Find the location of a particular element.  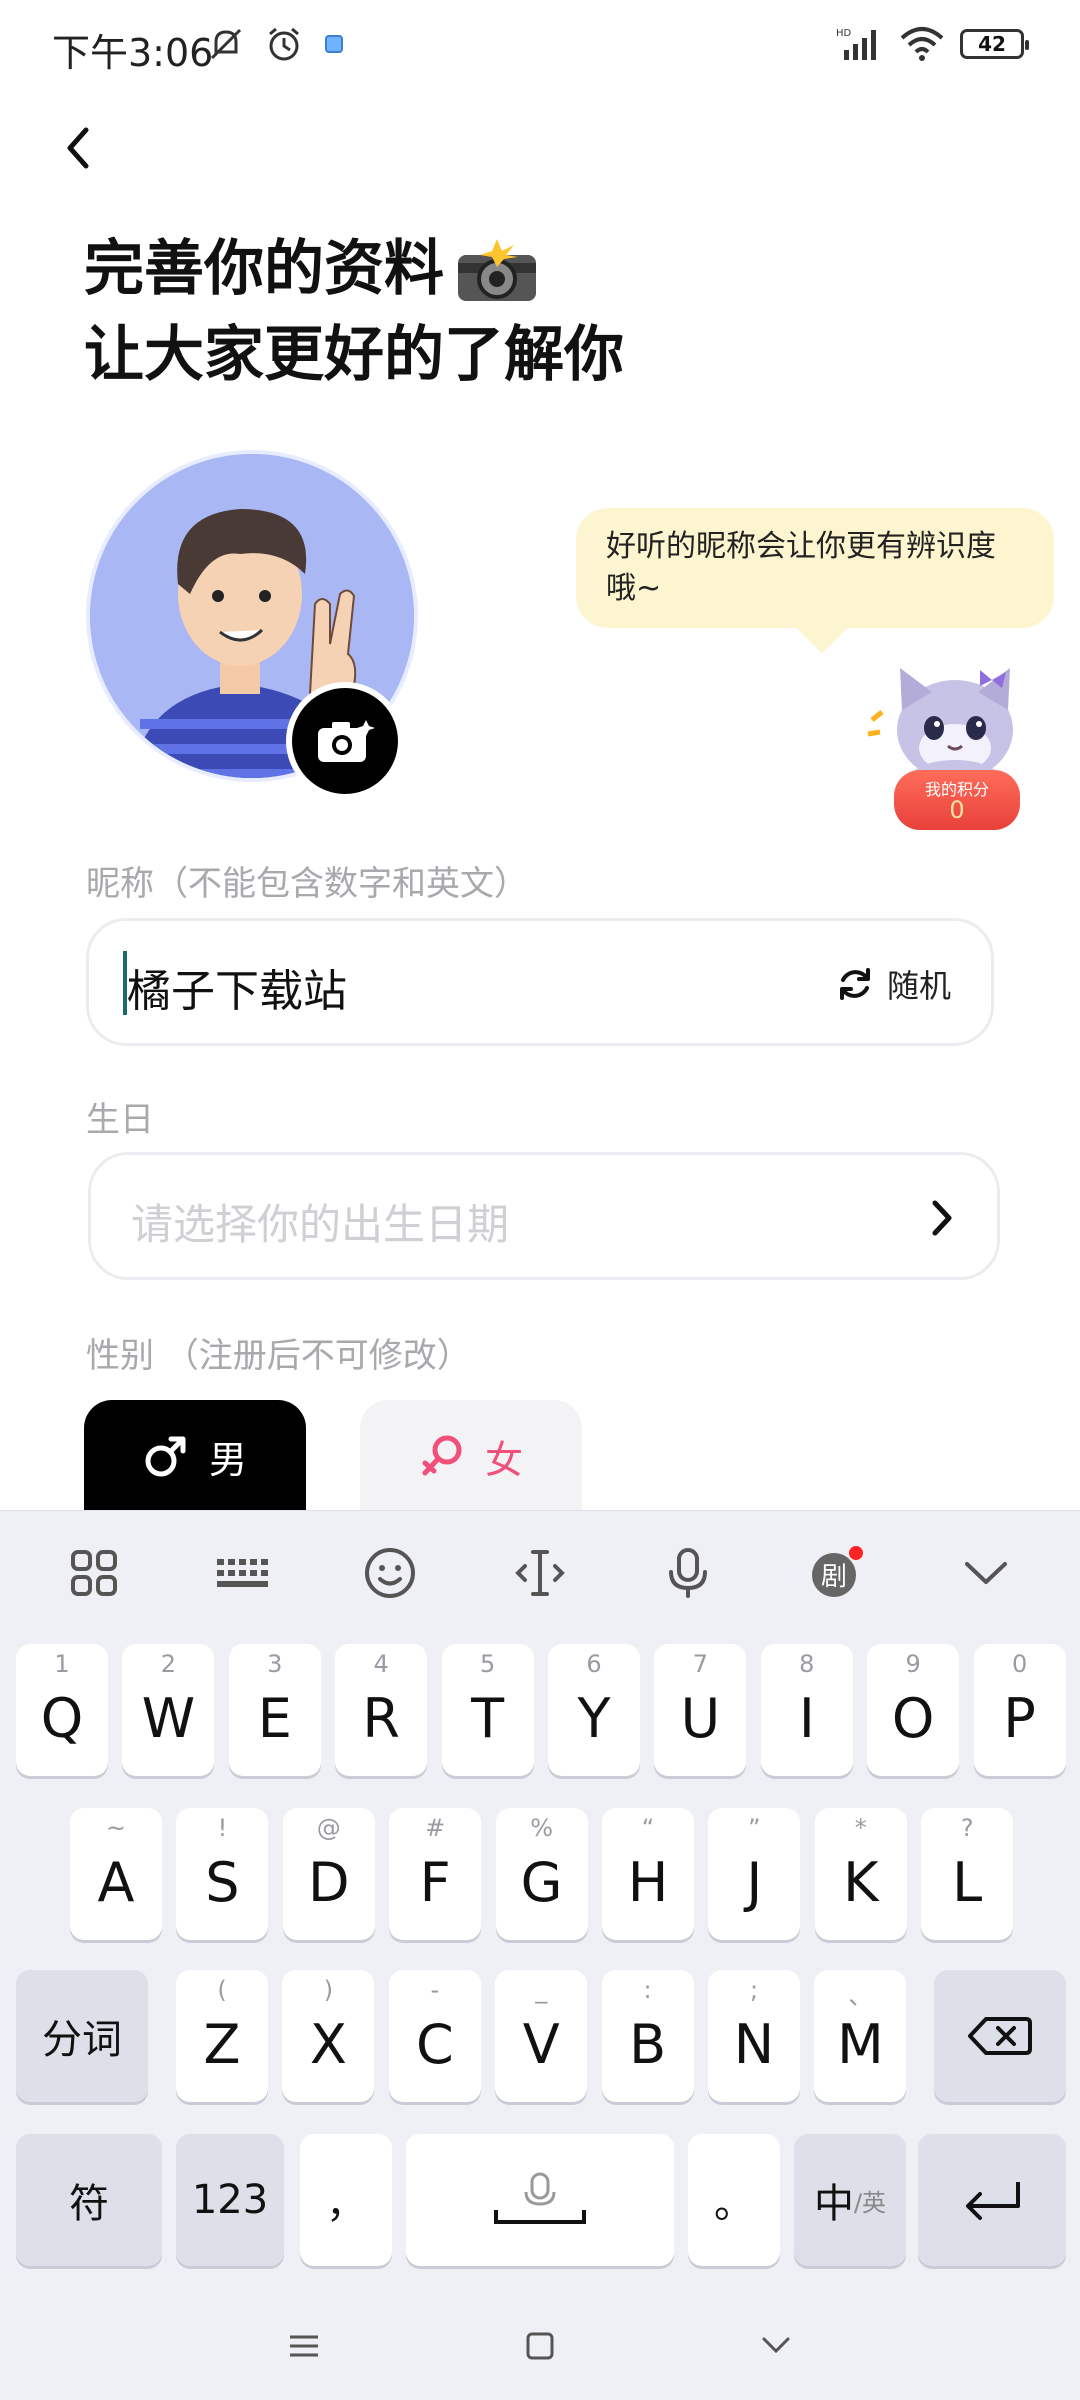

numbers-key: 123 is located at coordinates (230, 2200).